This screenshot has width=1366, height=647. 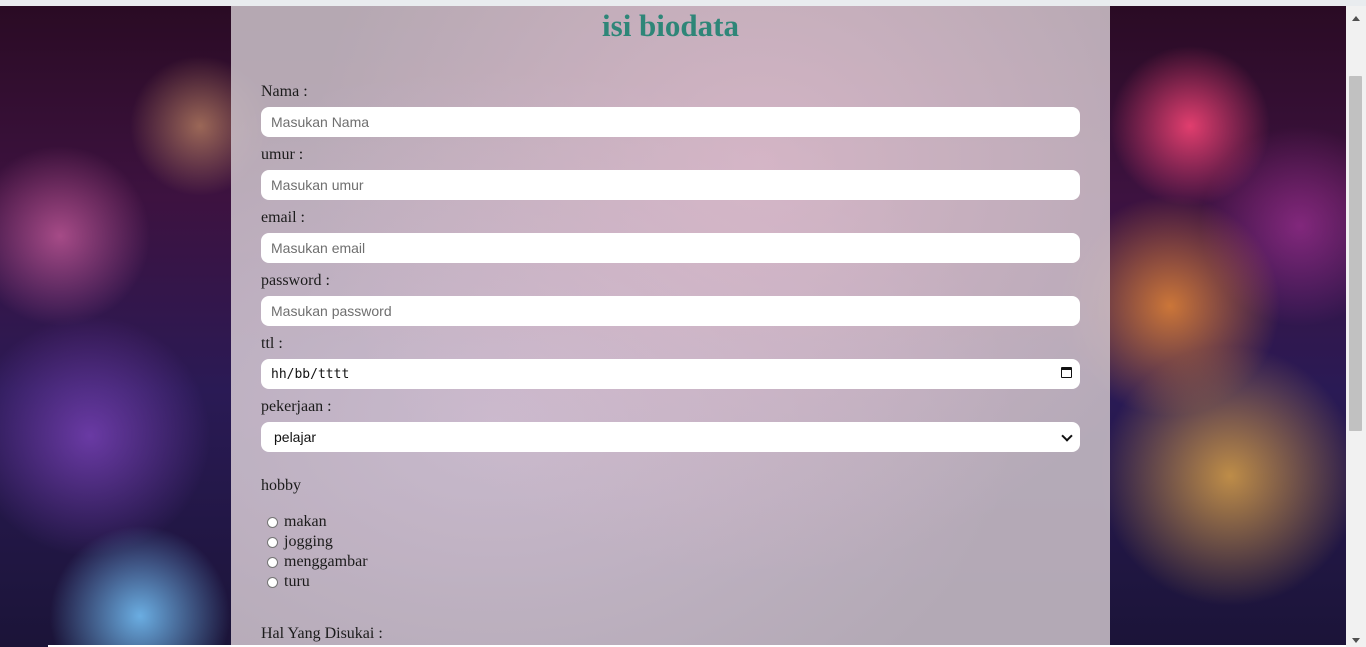 I want to click on umur-label: umur :, so click(x=282, y=154).